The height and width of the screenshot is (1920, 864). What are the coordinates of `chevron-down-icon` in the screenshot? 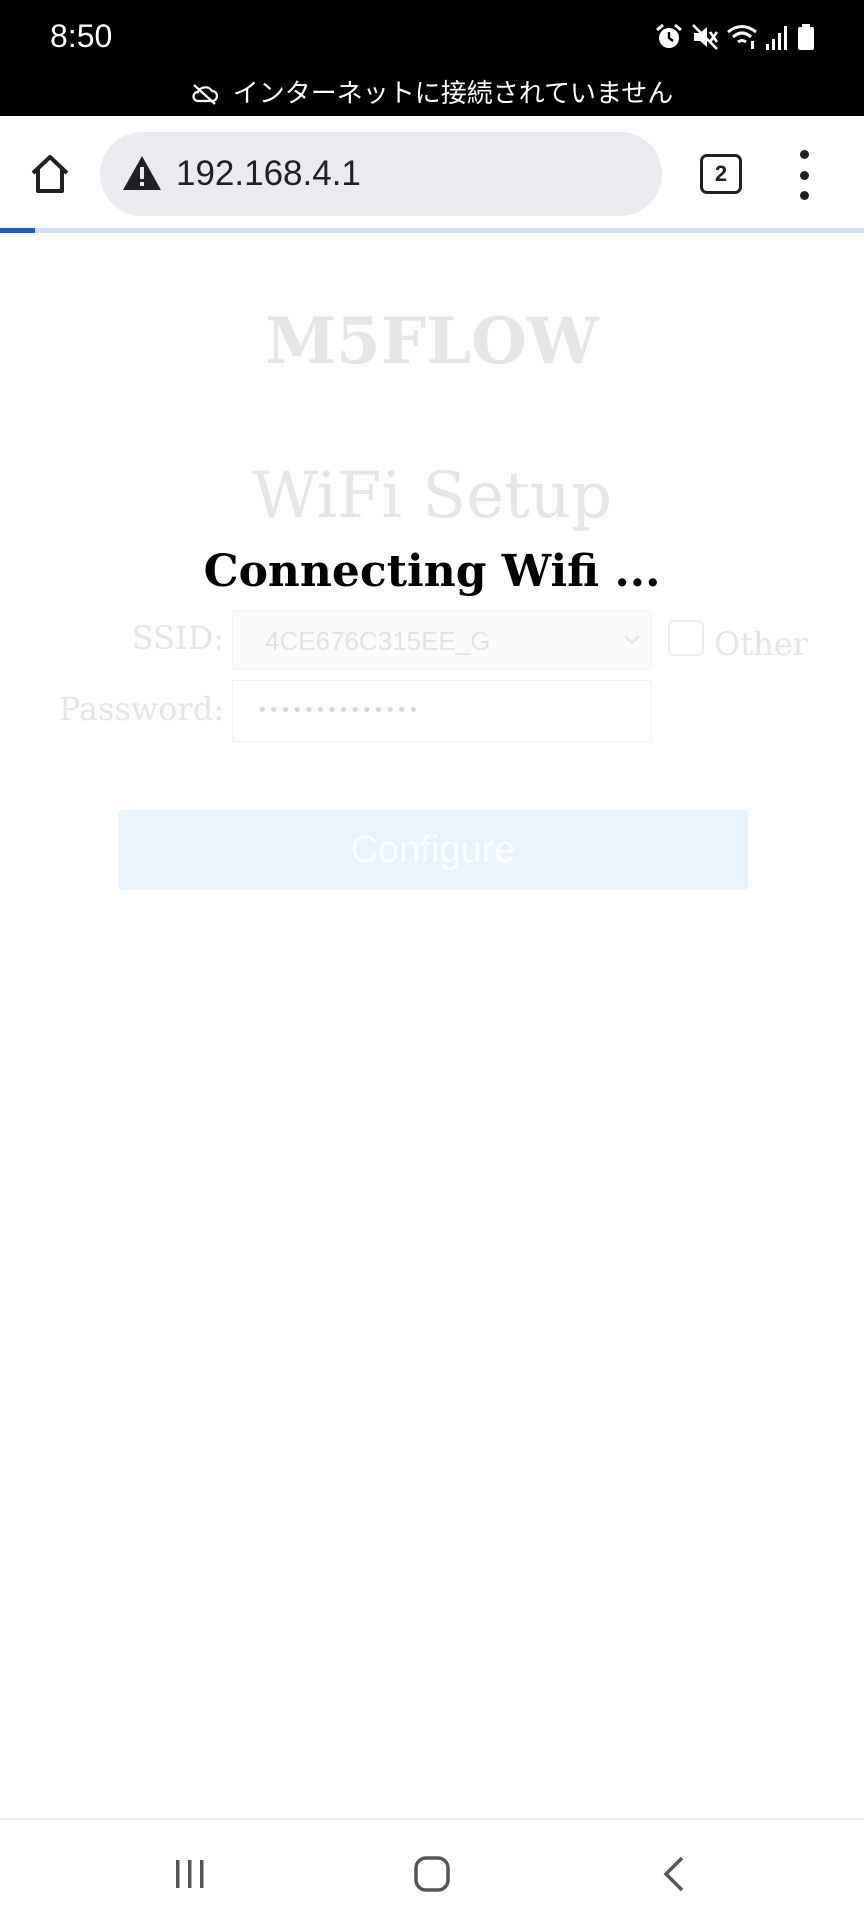 It's located at (632, 640).